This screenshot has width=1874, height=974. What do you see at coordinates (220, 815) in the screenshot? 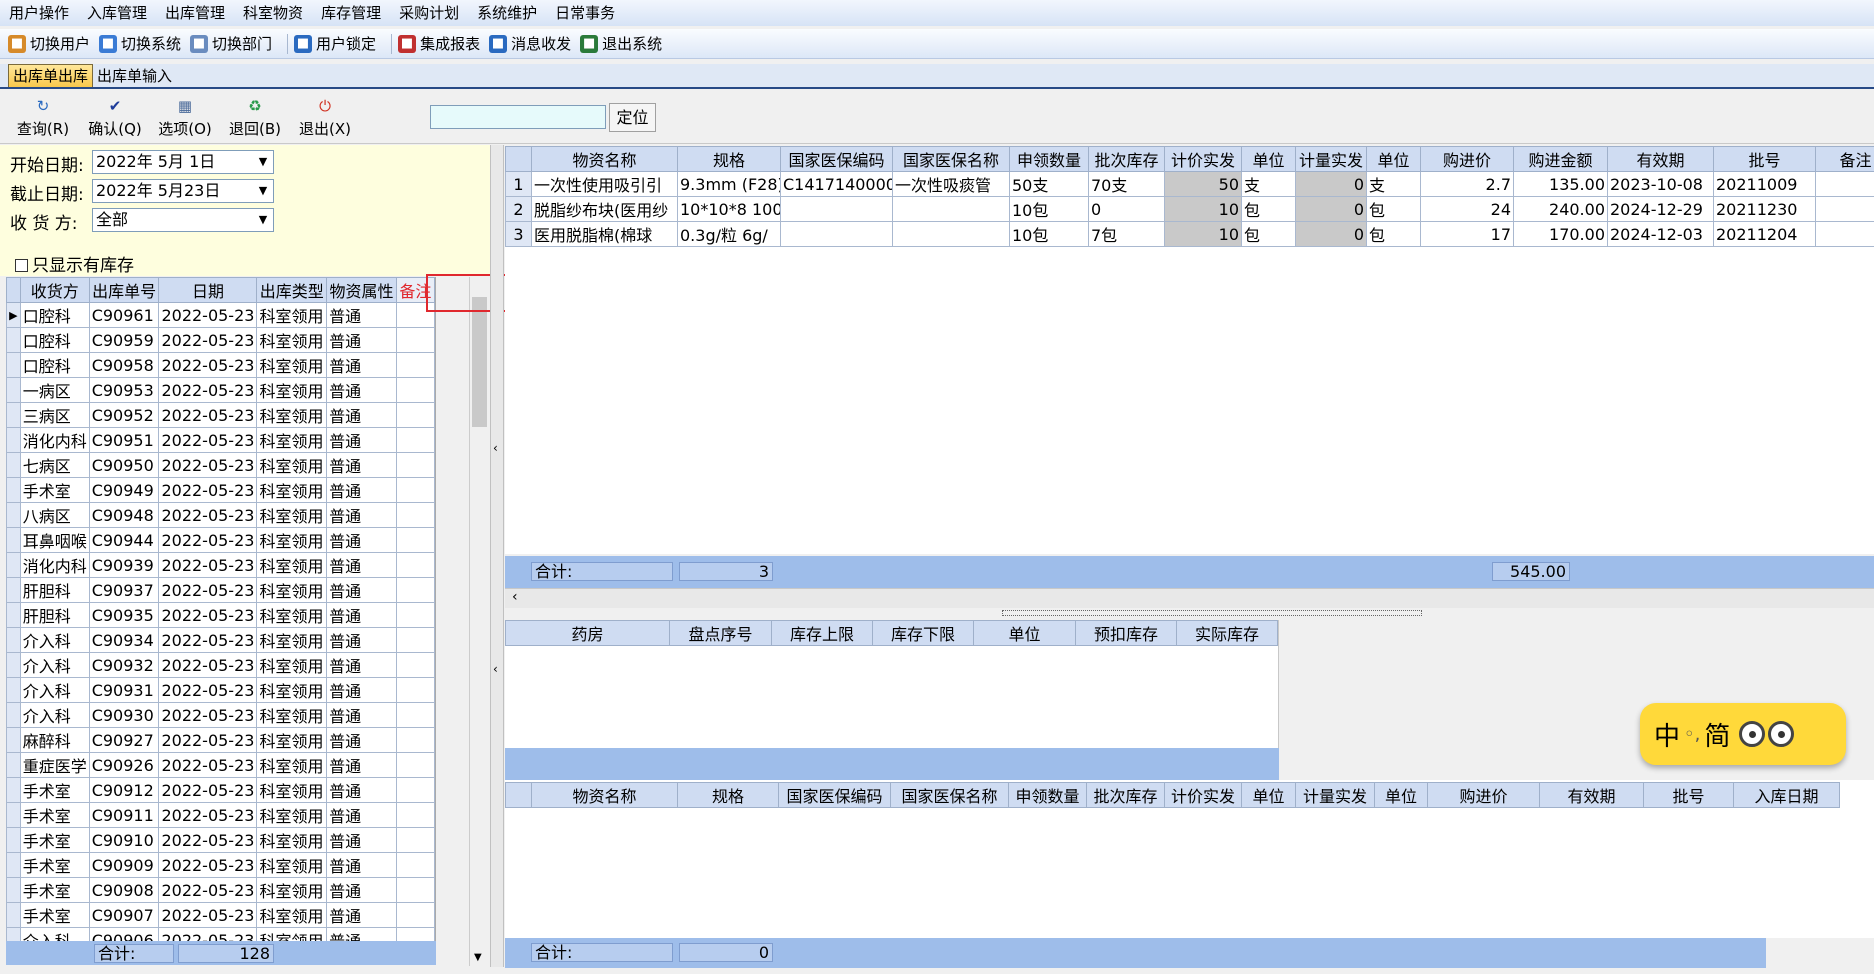
I see `table-row: 手术室 C90911 2022-05-23 科室领用 普通` at bounding box center [220, 815].